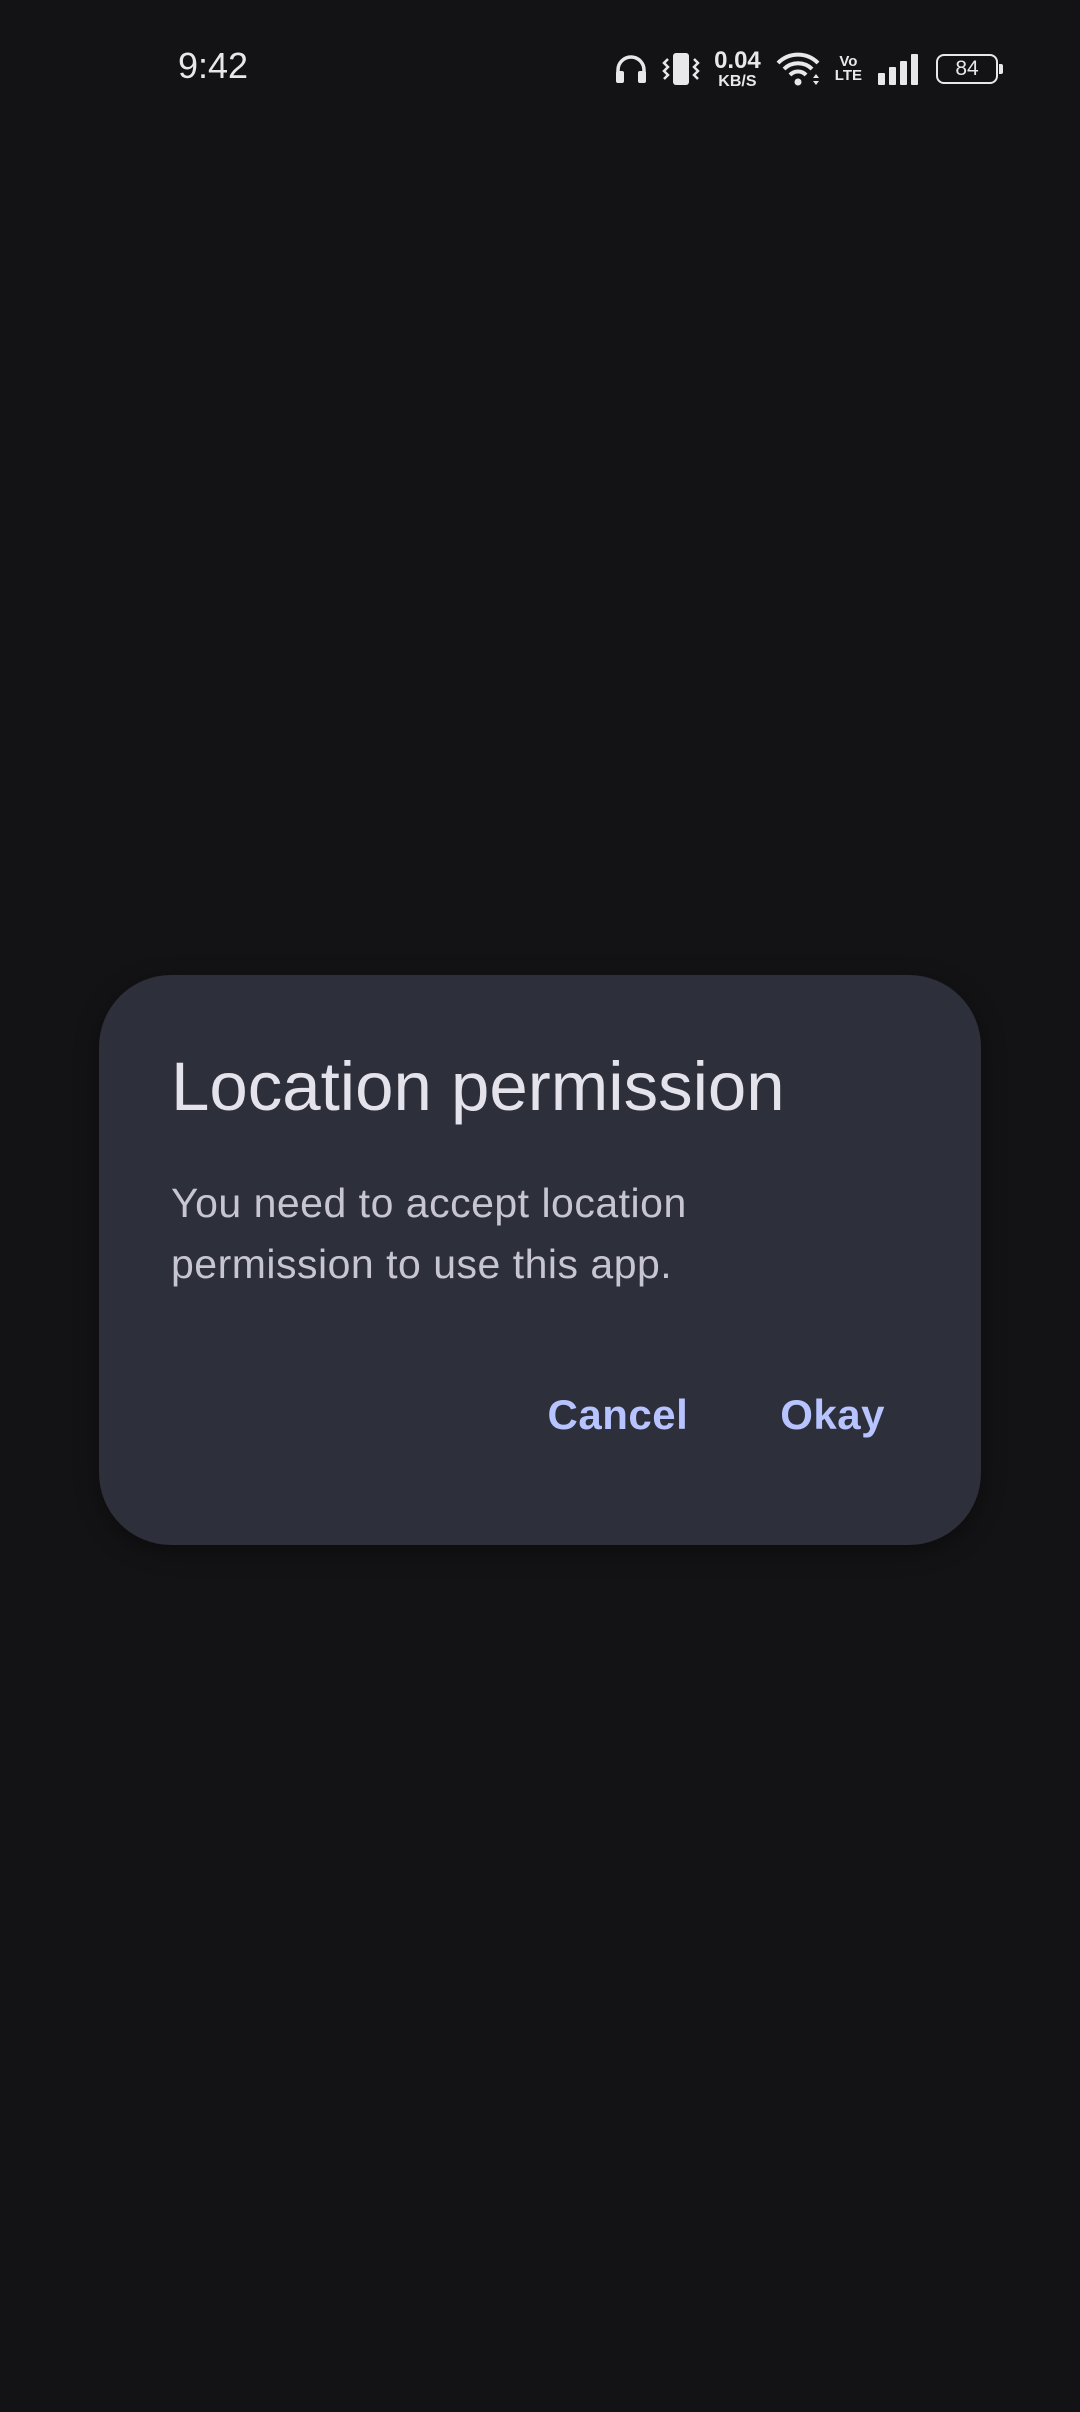 The image size is (1080, 2412). I want to click on network-speed-value: 0.04, so click(737, 60).